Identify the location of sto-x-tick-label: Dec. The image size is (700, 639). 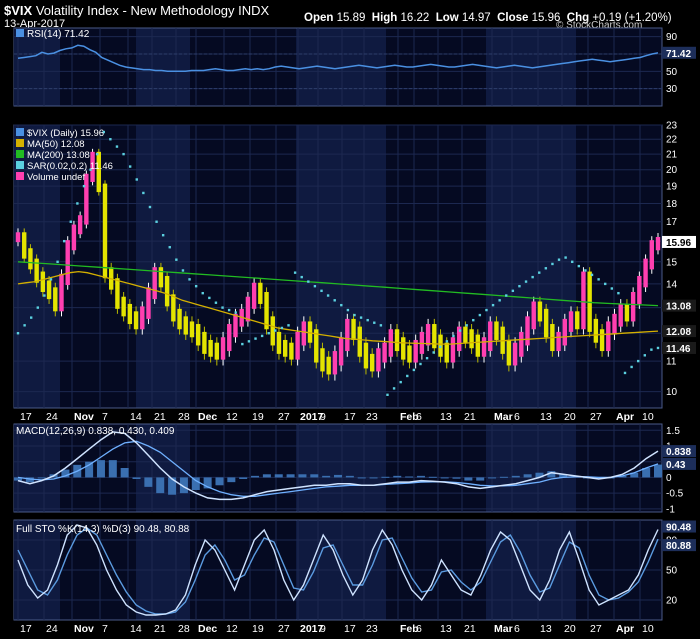
(207, 629).